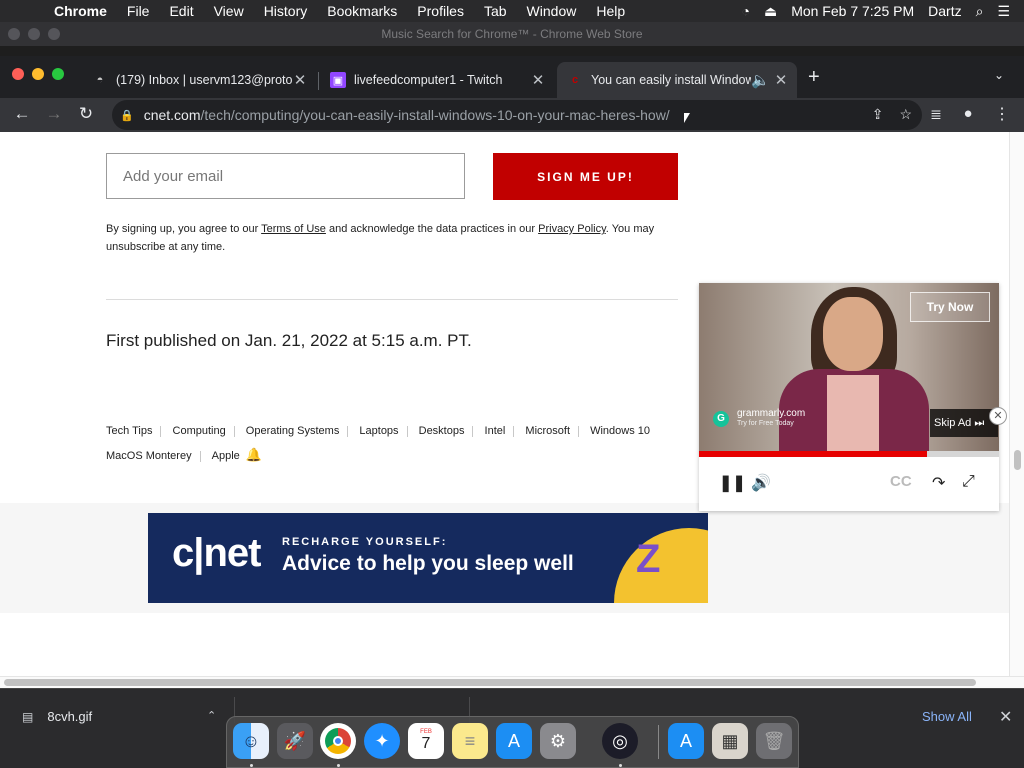  I want to click on app-store-folder-icon: A, so click(686, 741).